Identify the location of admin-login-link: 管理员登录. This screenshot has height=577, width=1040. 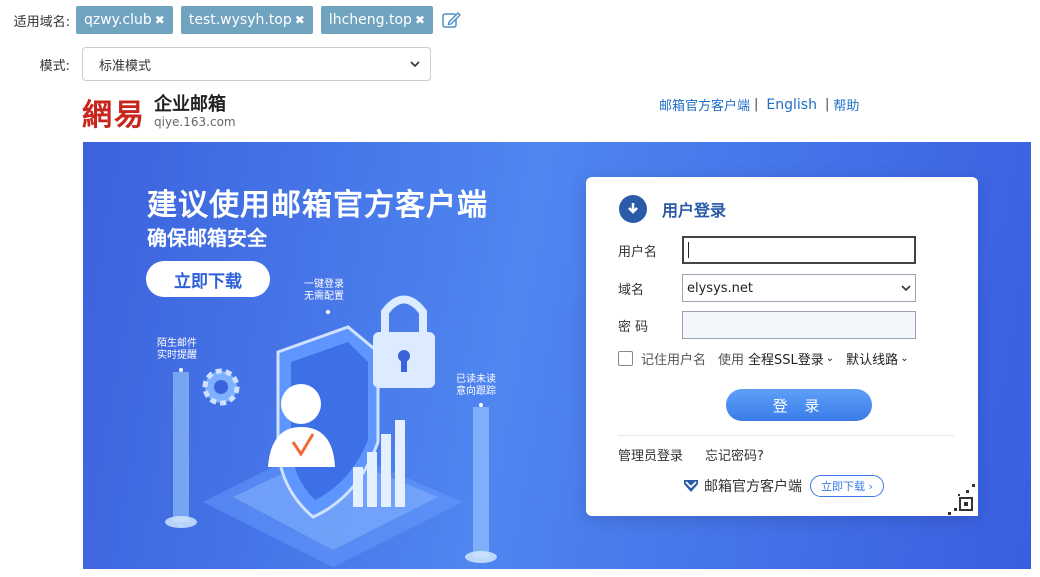
(650, 454).